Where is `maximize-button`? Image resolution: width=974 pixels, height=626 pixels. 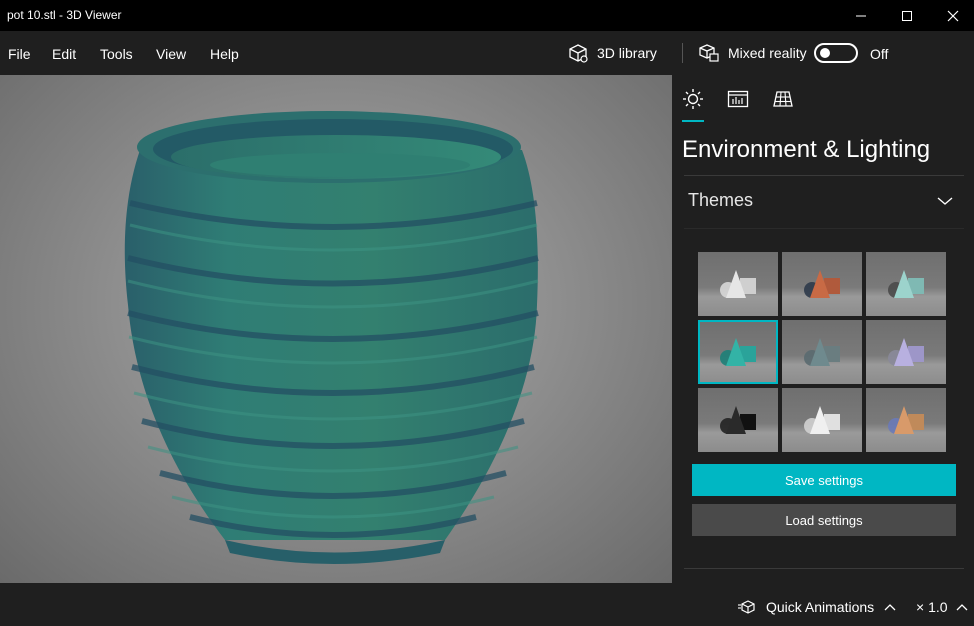
maximize-button is located at coordinates (907, 15).